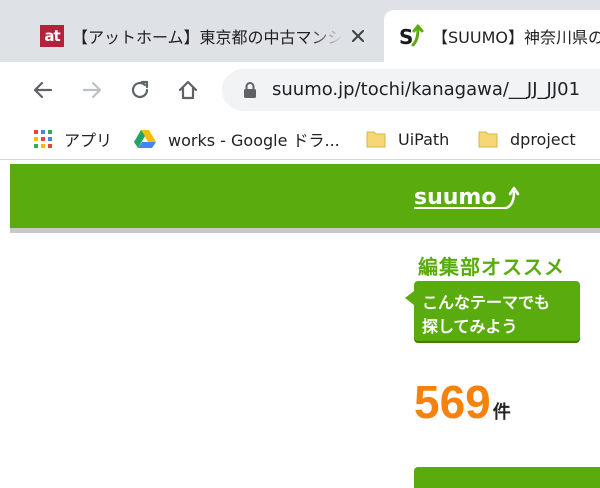 The height and width of the screenshot is (488, 600). I want to click on promo-title: 編集部オススメ, so click(491, 267).